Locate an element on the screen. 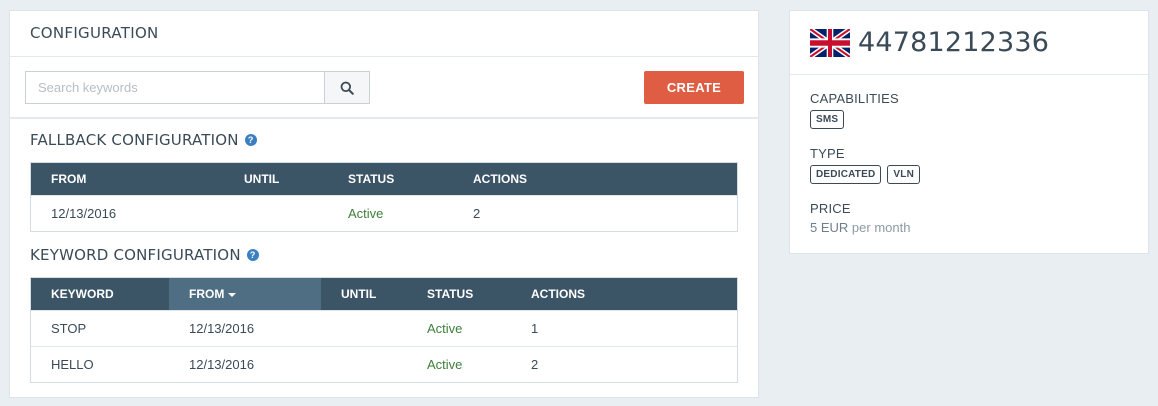 This screenshot has width=1158, height=406. column-header-keyword: KEYWORD is located at coordinates (100, 294).